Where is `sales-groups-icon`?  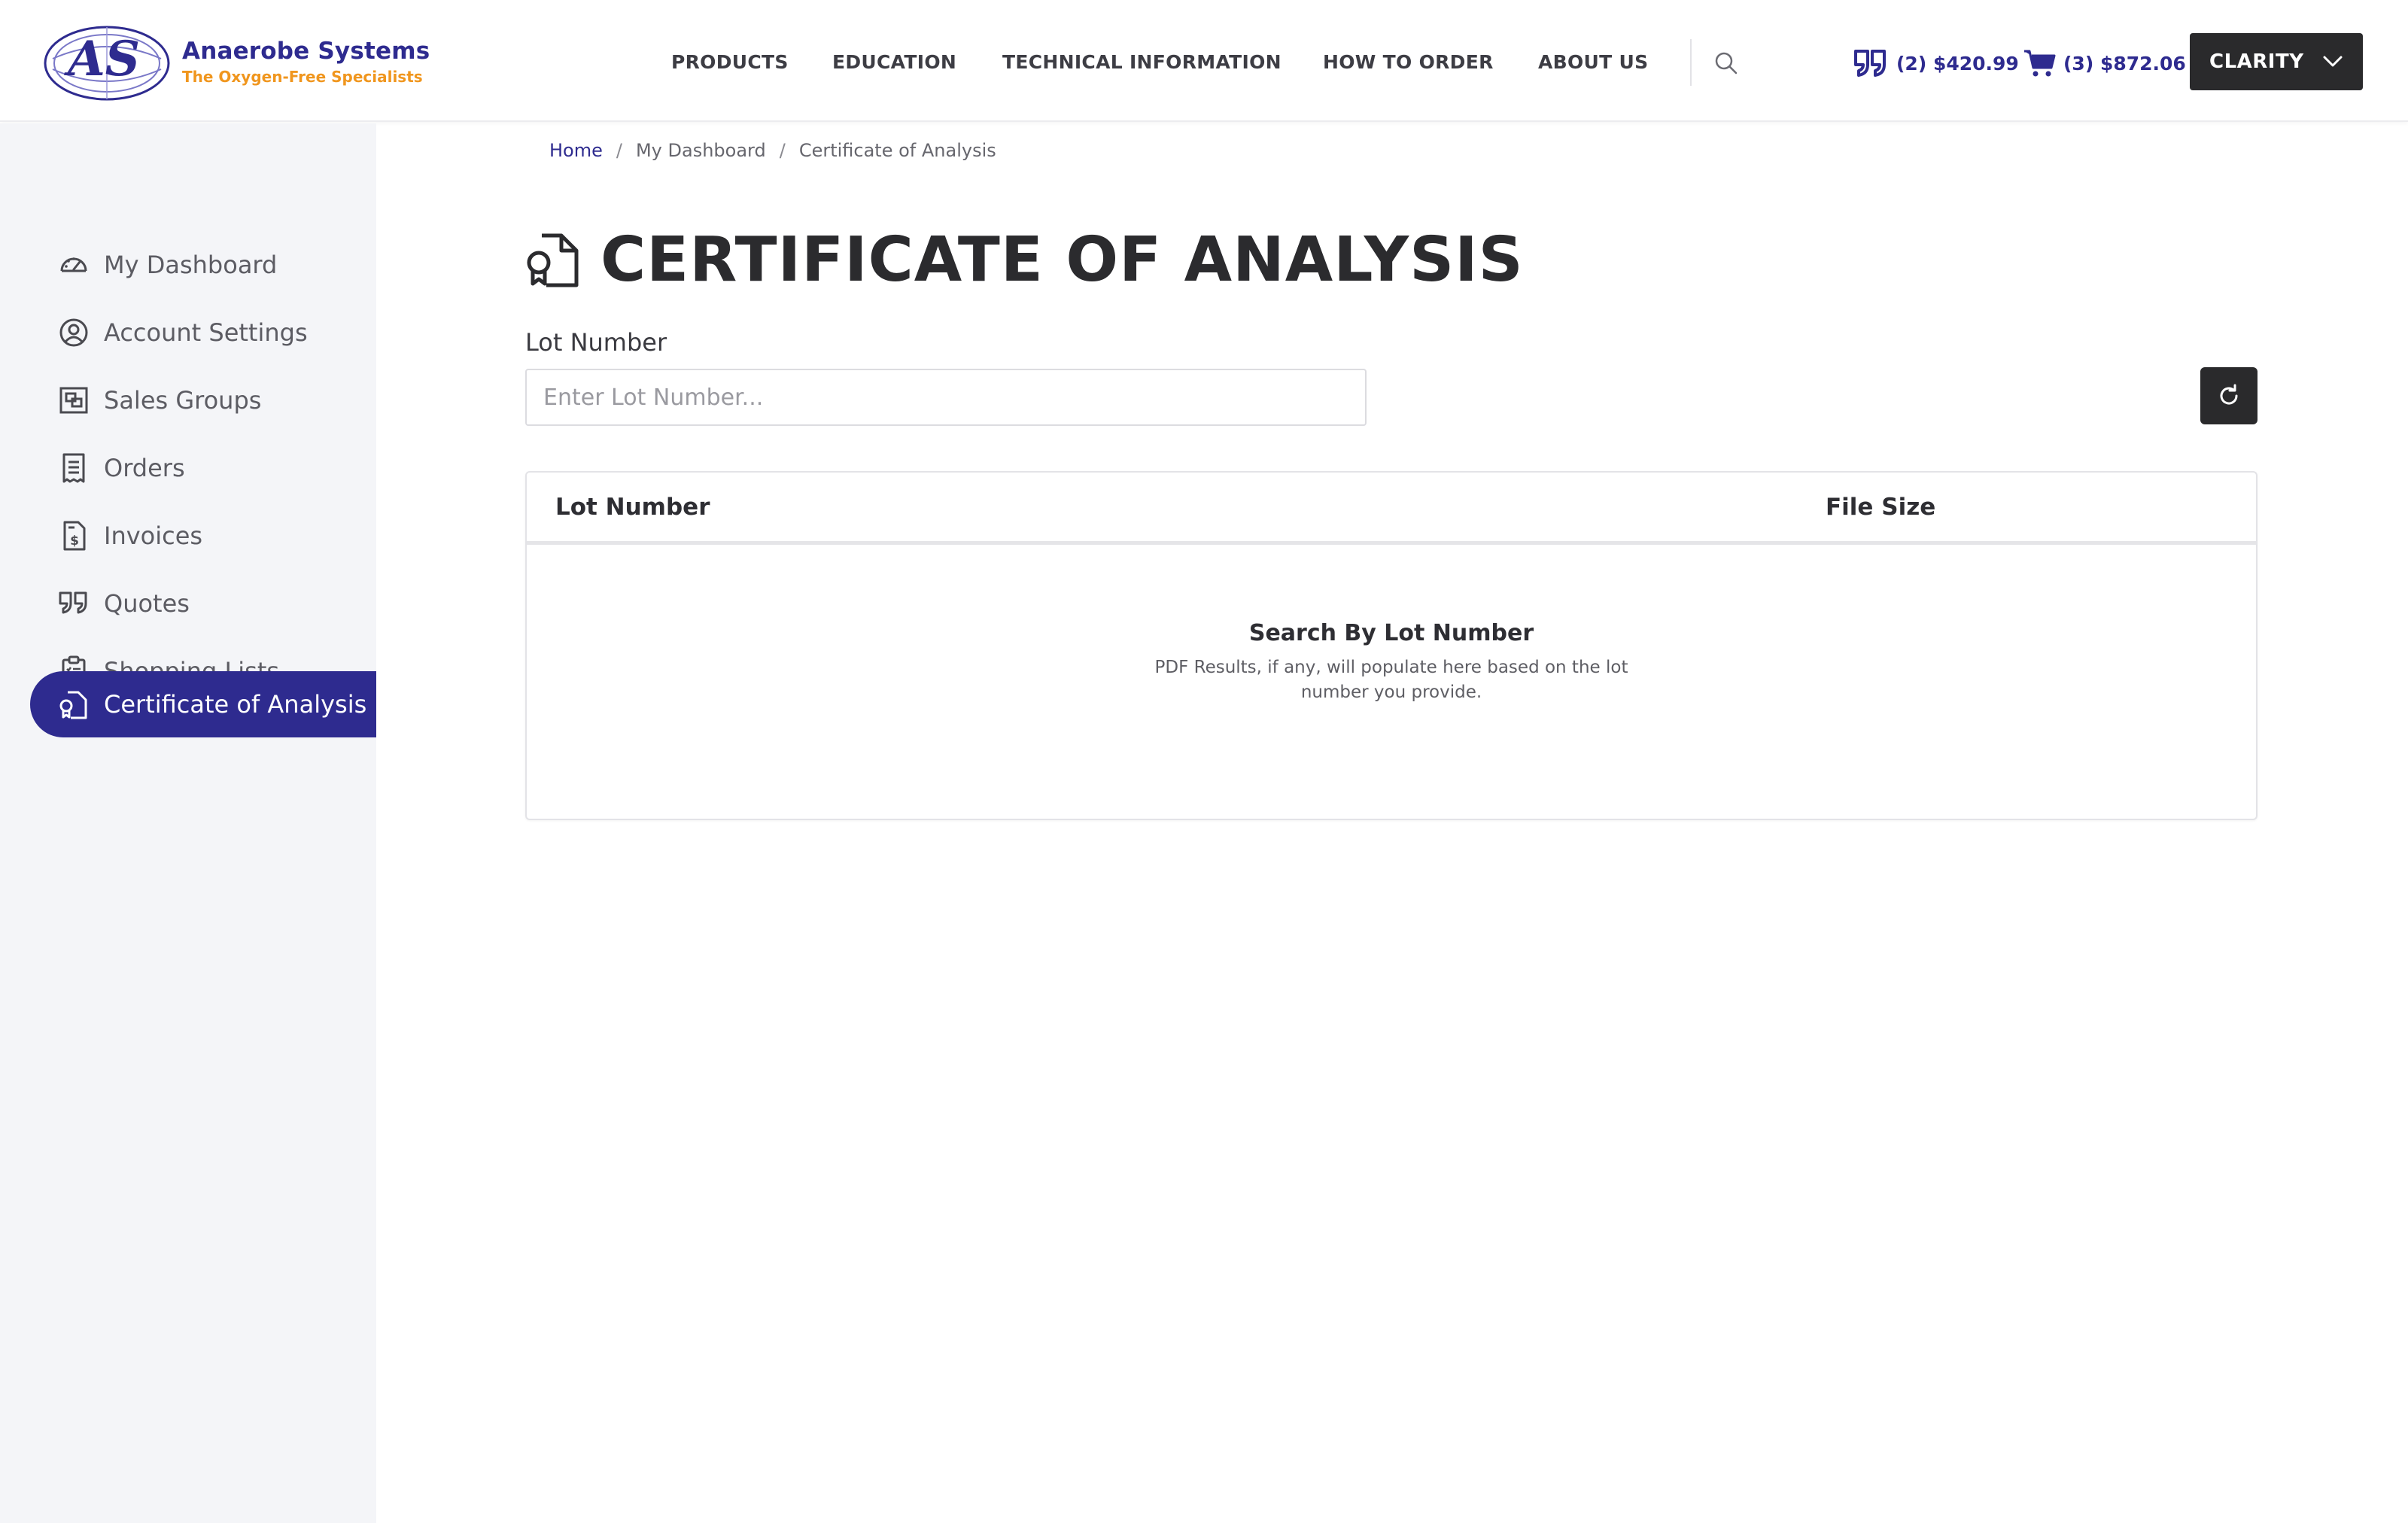 sales-groups-icon is located at coordinates (73, 400).